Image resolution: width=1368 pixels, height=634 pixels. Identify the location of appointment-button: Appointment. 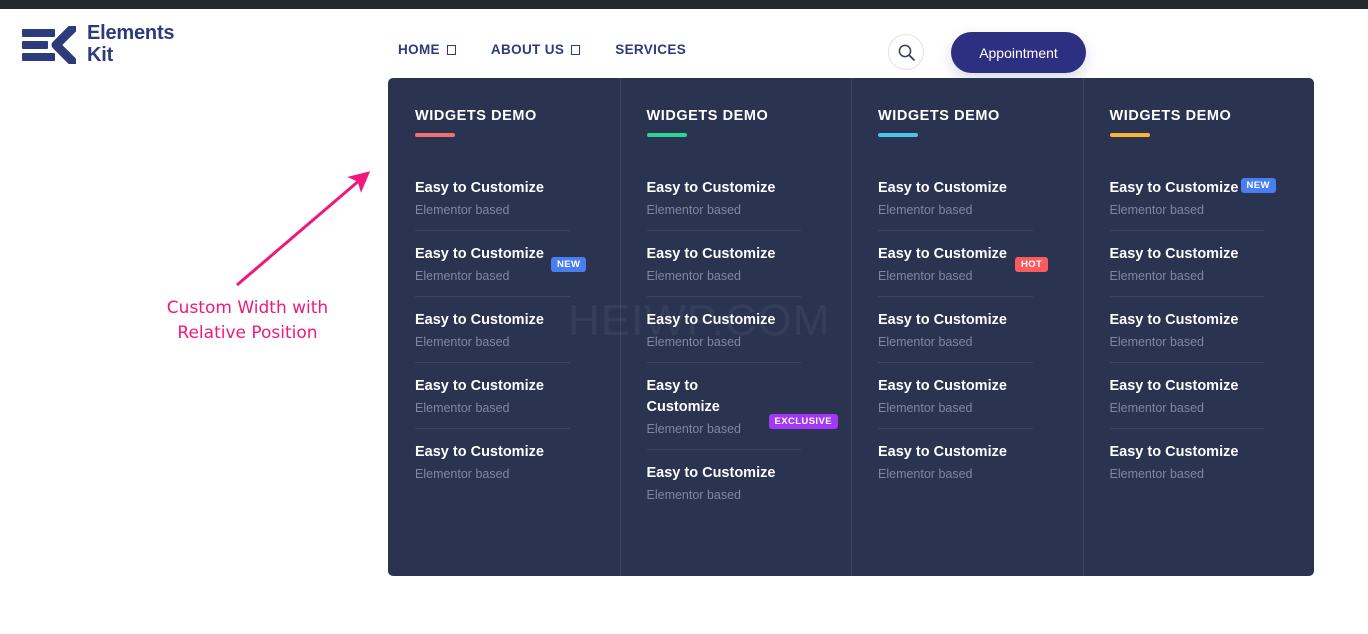
(1018, 52).